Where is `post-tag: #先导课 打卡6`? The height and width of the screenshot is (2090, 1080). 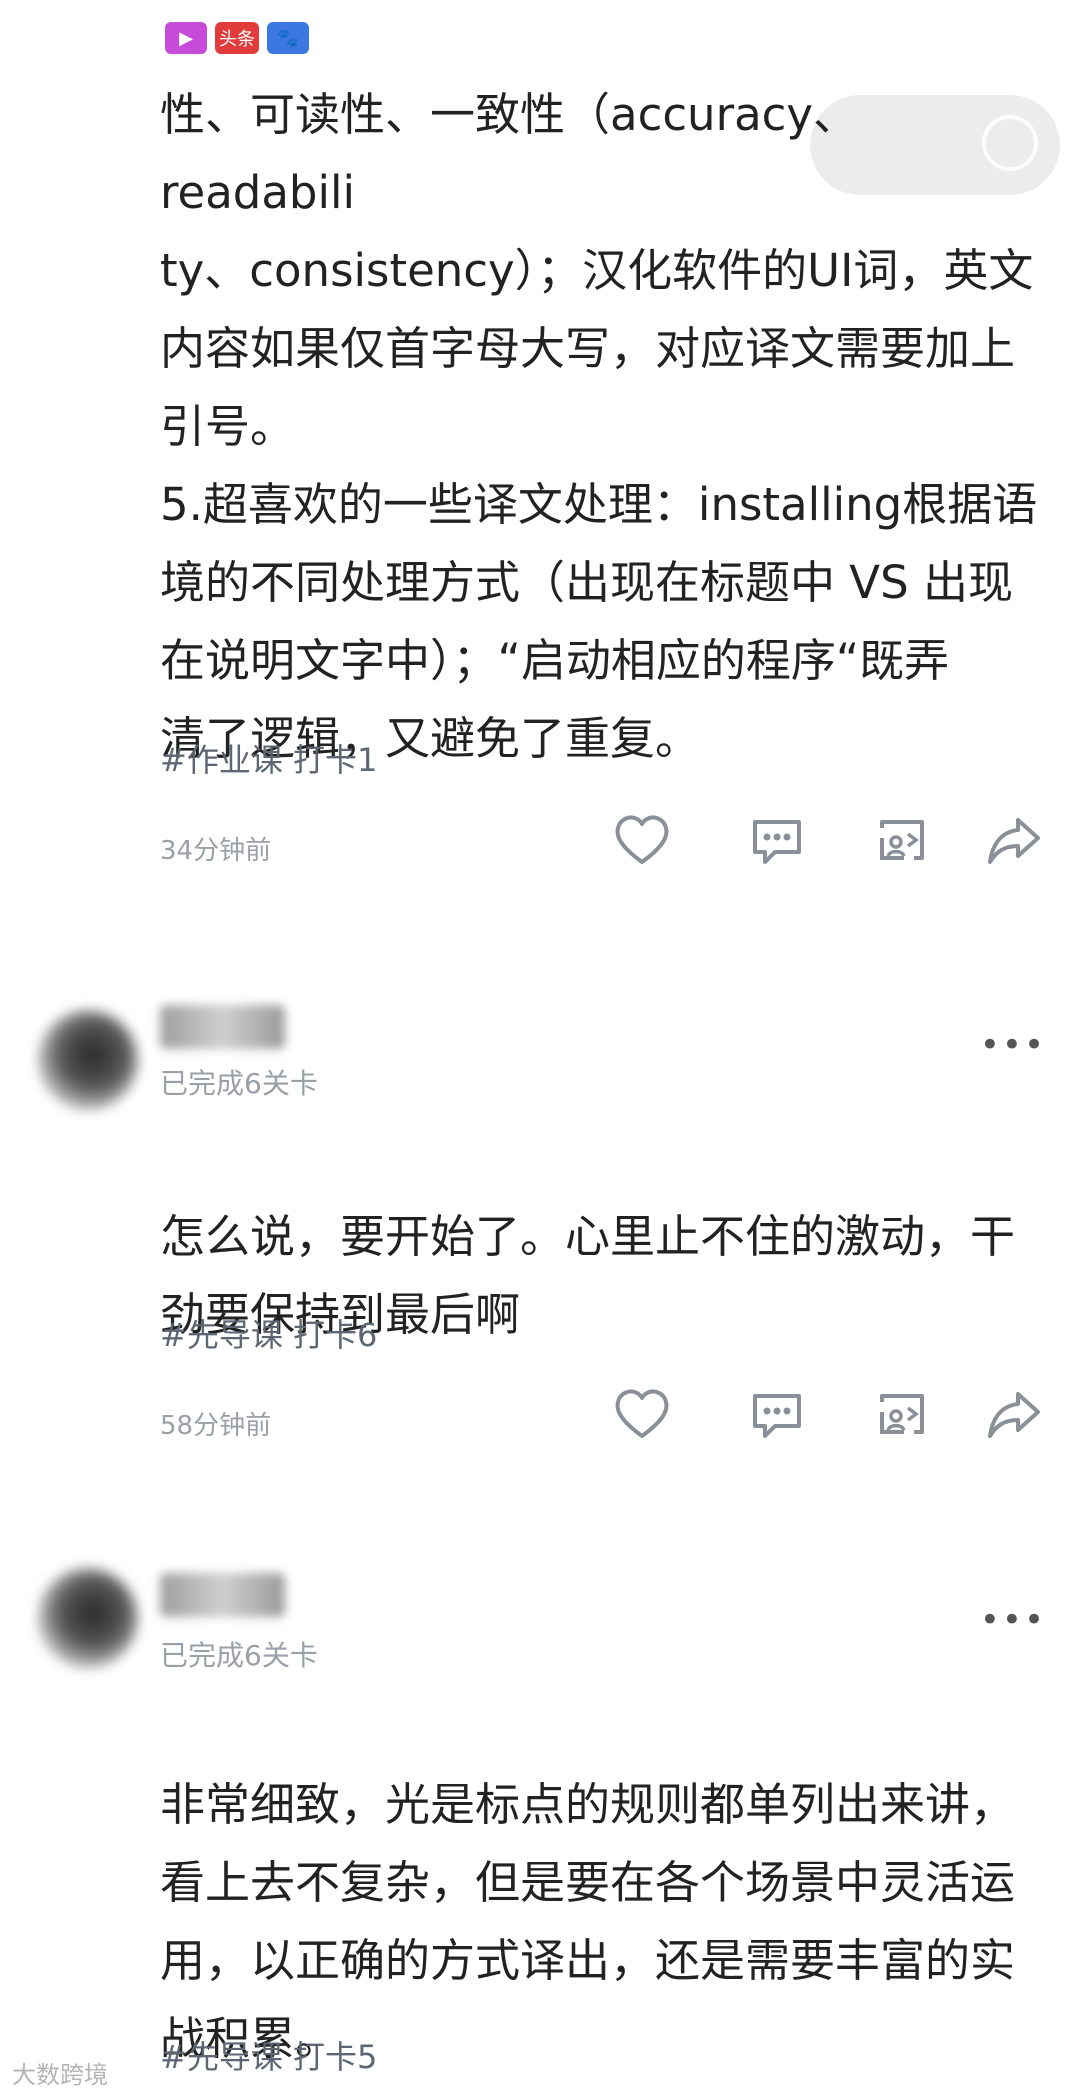
post-tag: #先导课 打卡6 is located at coordinates (268, 1333).